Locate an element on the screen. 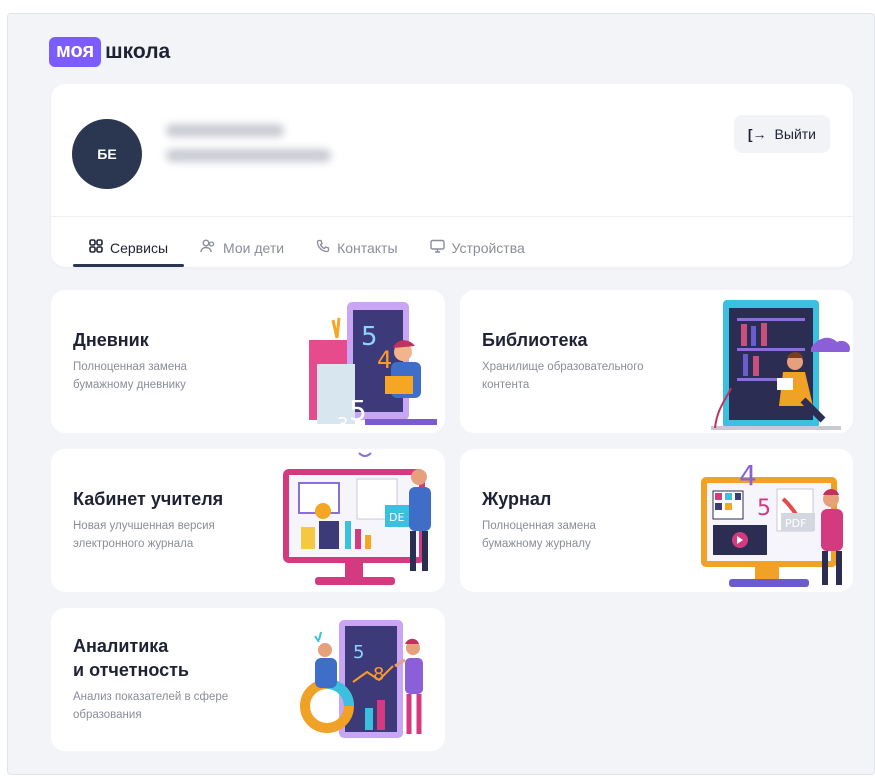 This screenshot has height=780, width=875. tab-contacts: Контакты is located at coordinates (356, 248).